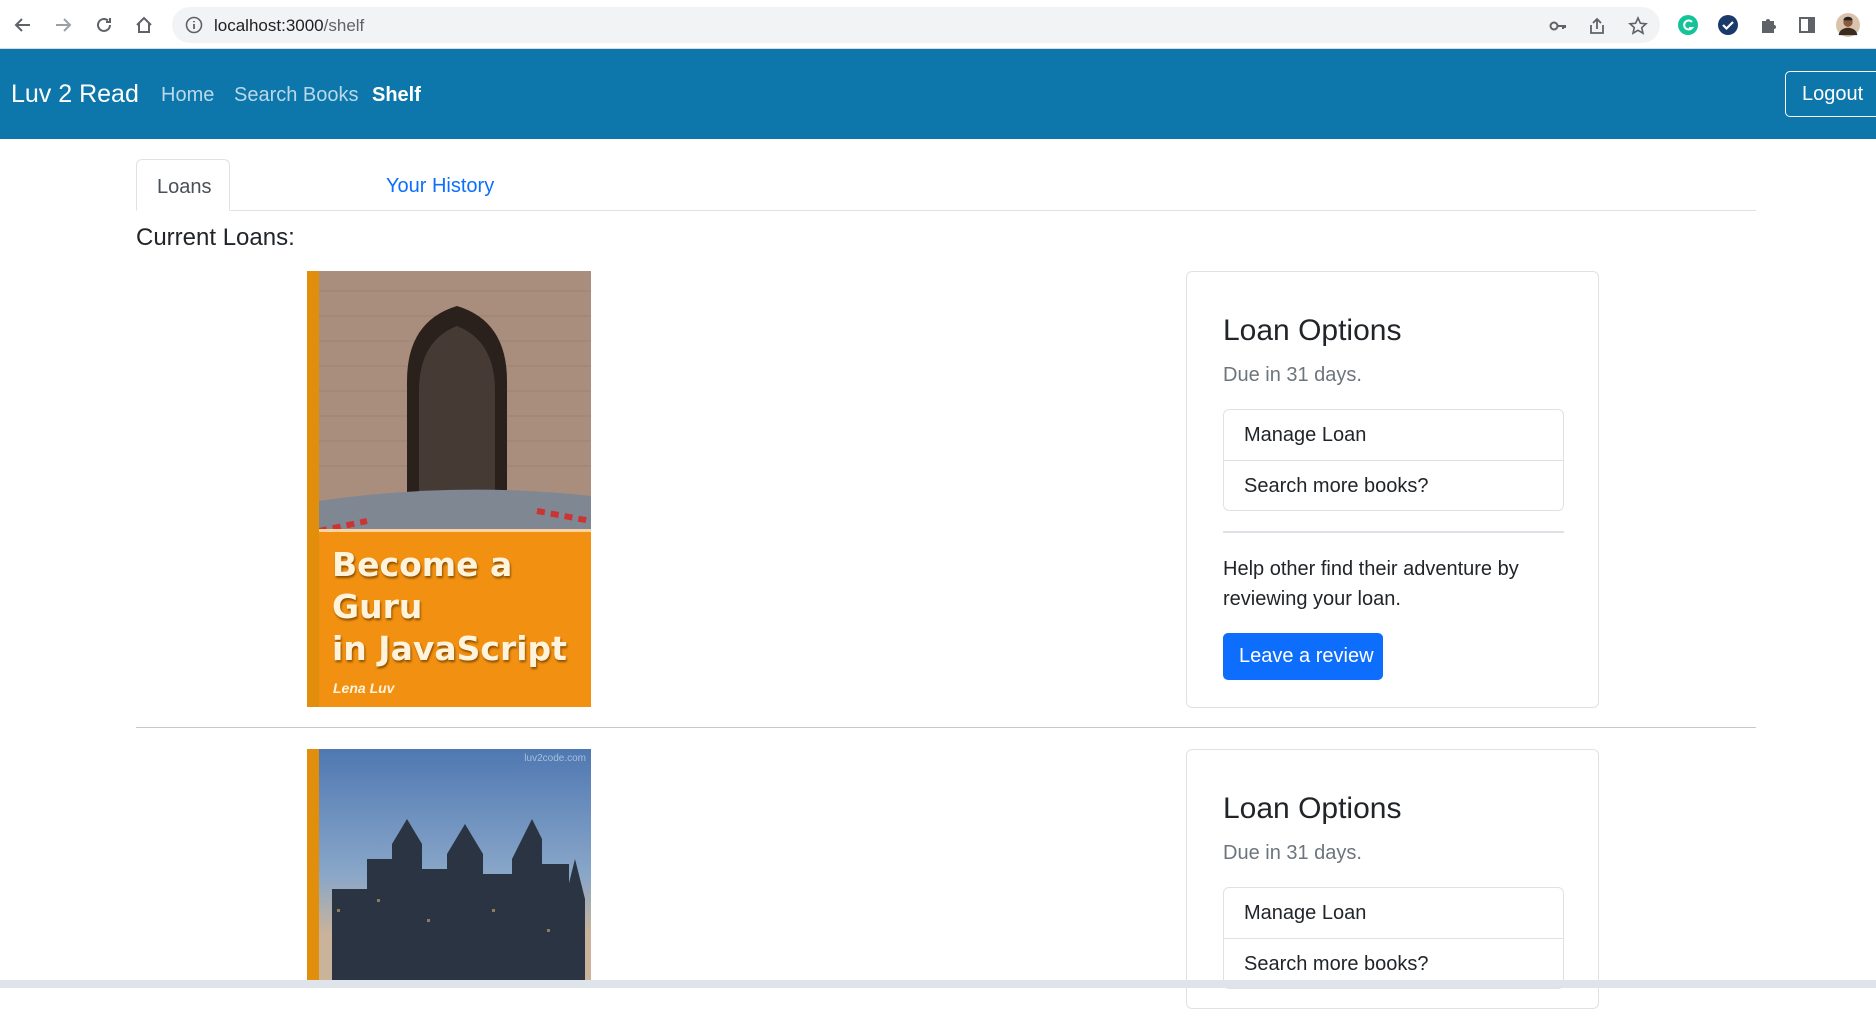  I want to click on tab-loans: Loans, so click(183, 185).